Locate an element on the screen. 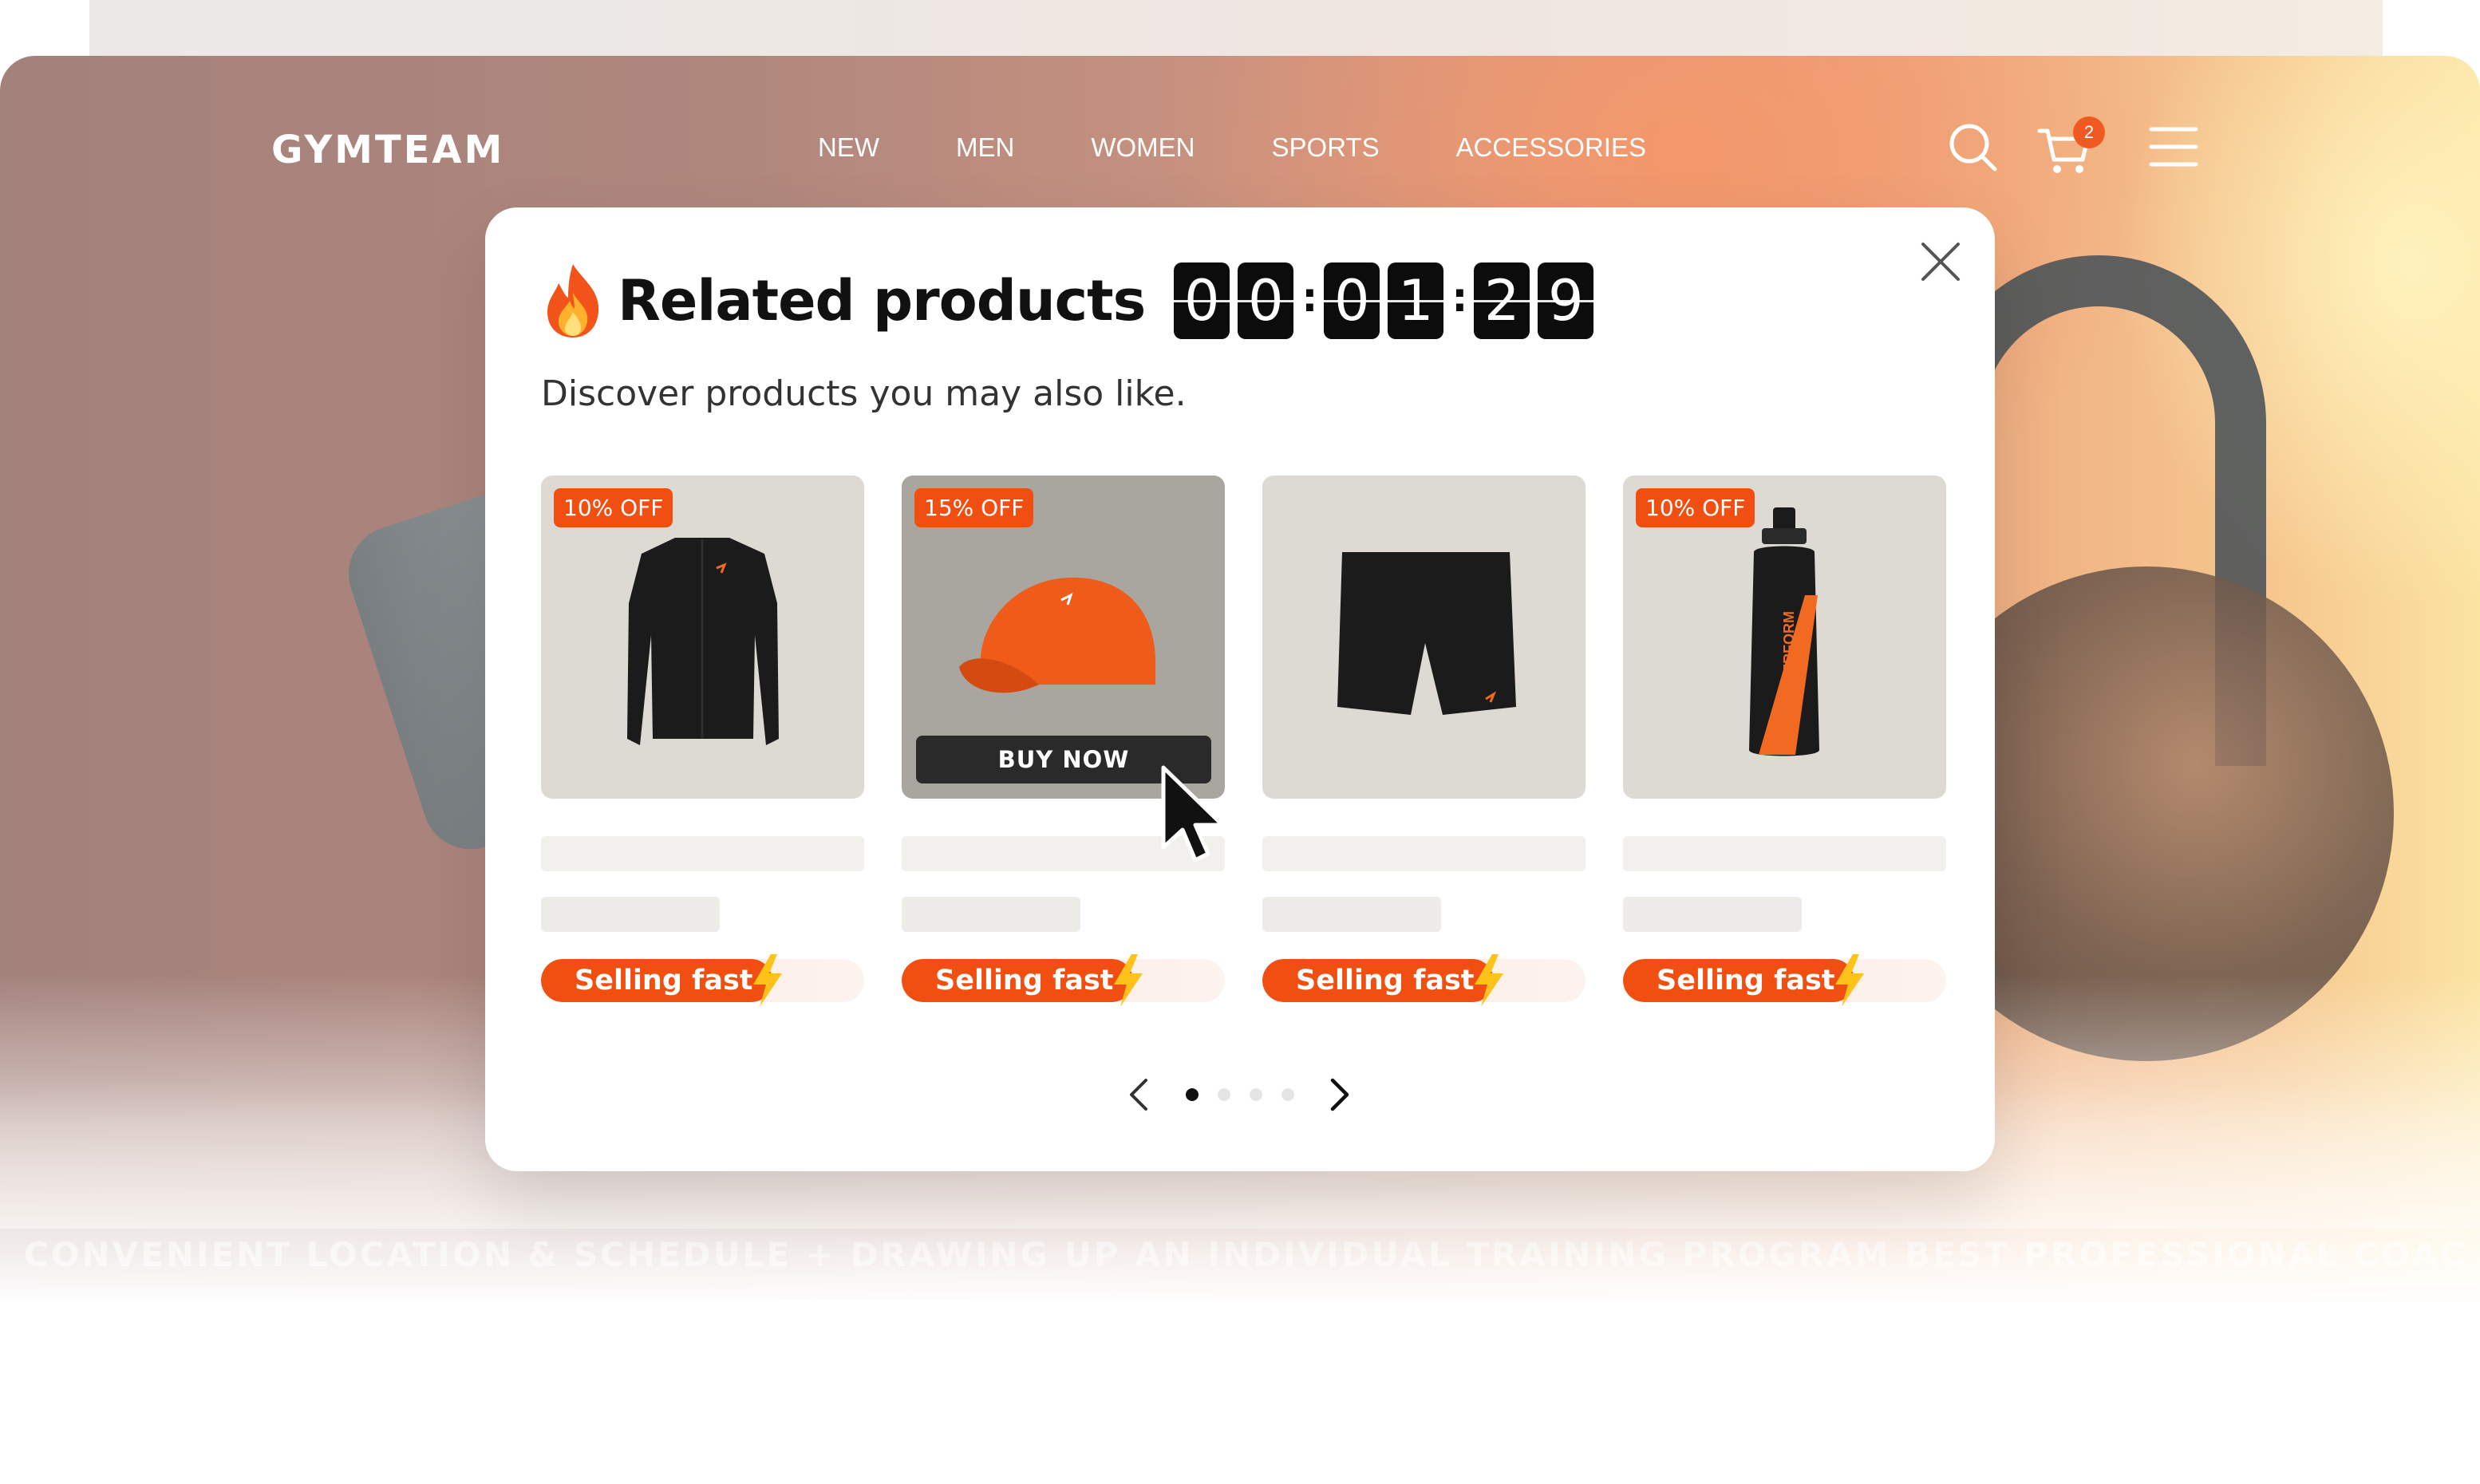  discount-badge: 15% OFF is located at coordinates (974, 507).